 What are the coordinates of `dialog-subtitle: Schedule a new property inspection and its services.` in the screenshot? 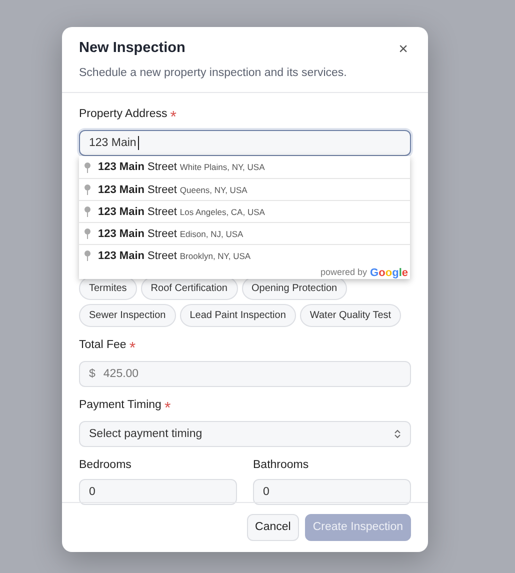 It's located at (213, 74).